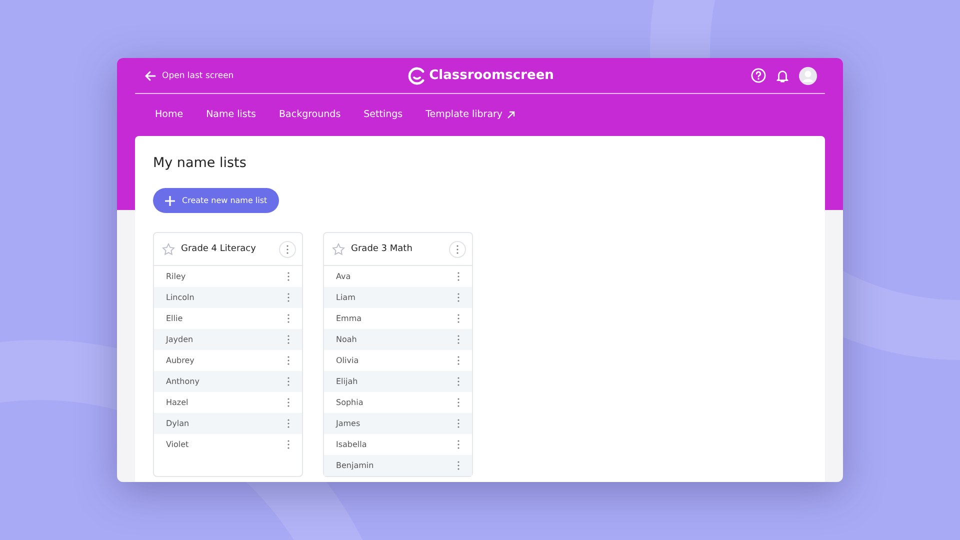  What do you see at coordinates (398, 402) in the screenshot?
I see `student-row: Sophia` at bounding box center [398, 402].